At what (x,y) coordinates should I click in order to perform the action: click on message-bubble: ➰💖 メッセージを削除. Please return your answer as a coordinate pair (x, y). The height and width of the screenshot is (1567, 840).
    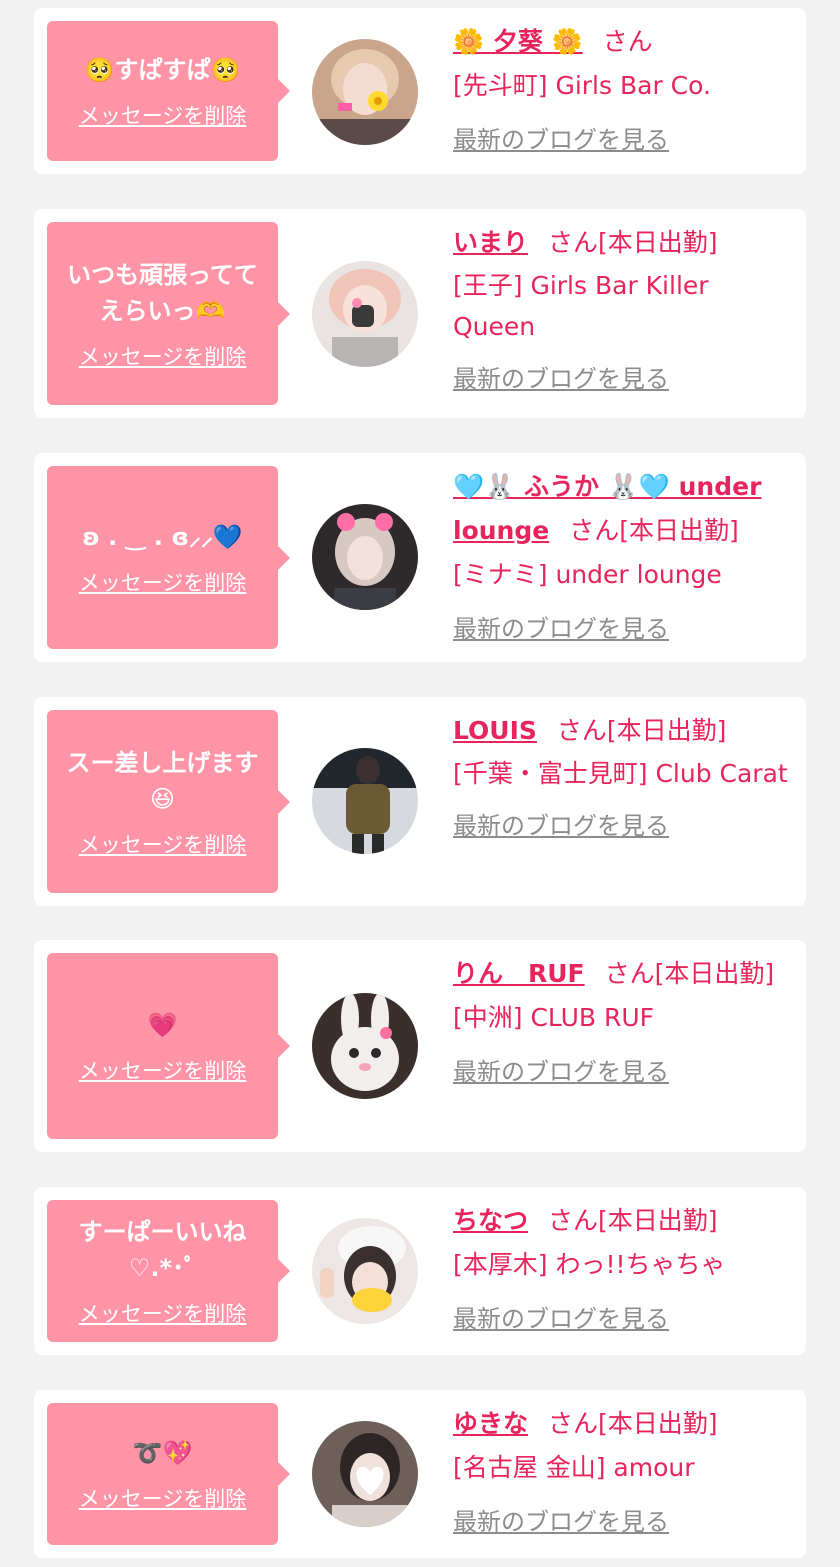
    Looking at the image, I should click on (168, 1474).